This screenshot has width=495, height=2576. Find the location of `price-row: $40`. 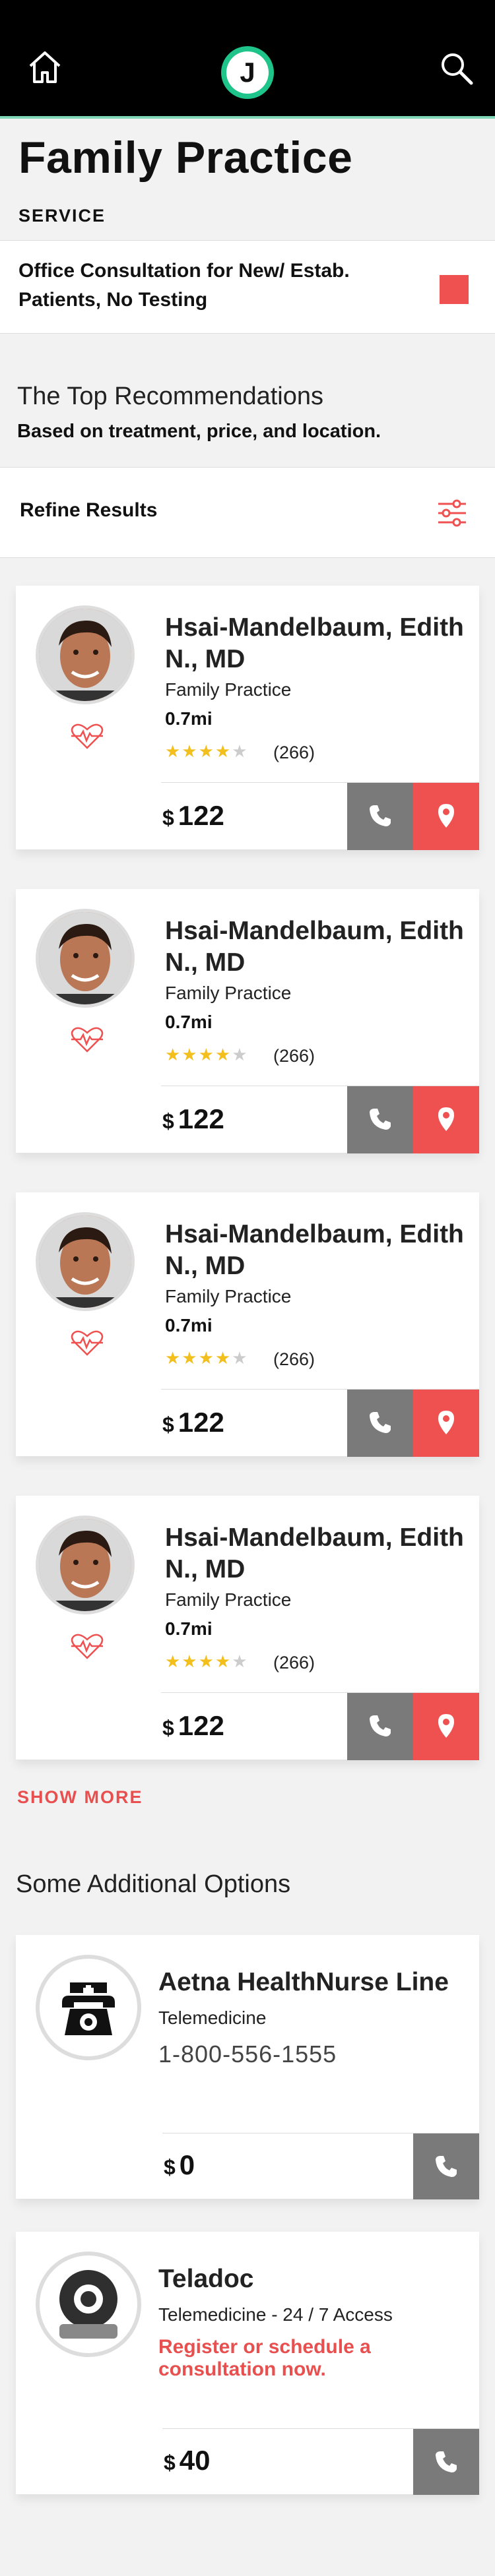

price-row: $40 is located at coordinates (320, 2461).